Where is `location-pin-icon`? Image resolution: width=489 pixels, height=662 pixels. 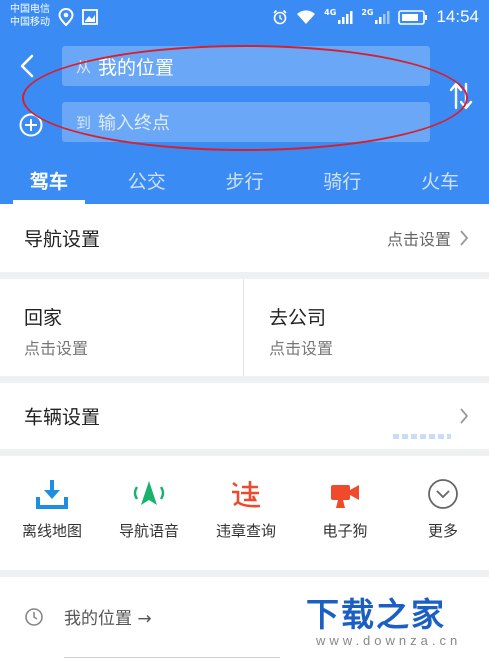
location-pin-icon is located at coordinates (66, 17).